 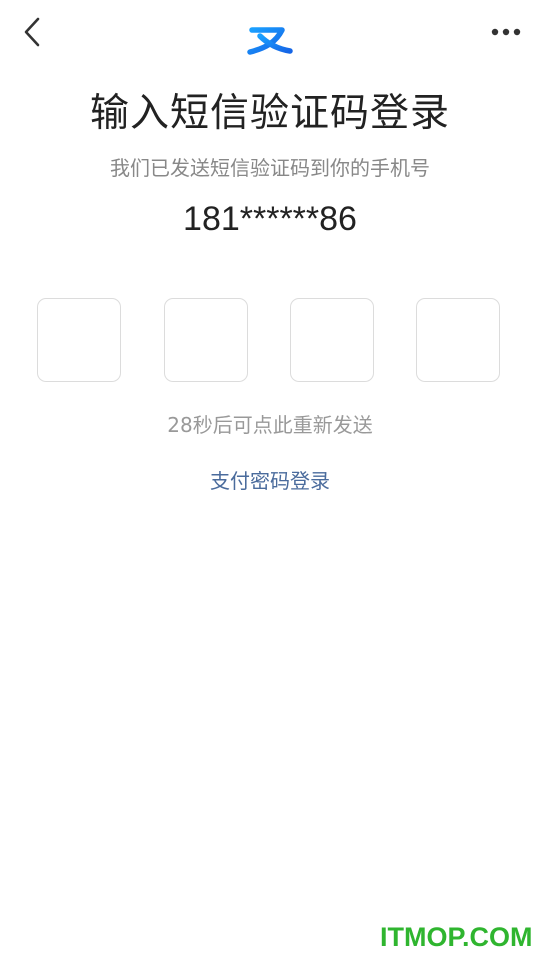 I want to click on password-login-link-row: 支付密码登录, so click(x=270, y=481).